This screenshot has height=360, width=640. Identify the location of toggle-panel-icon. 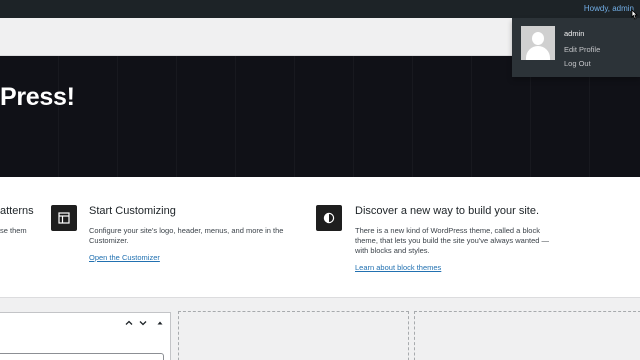
(160, 323).